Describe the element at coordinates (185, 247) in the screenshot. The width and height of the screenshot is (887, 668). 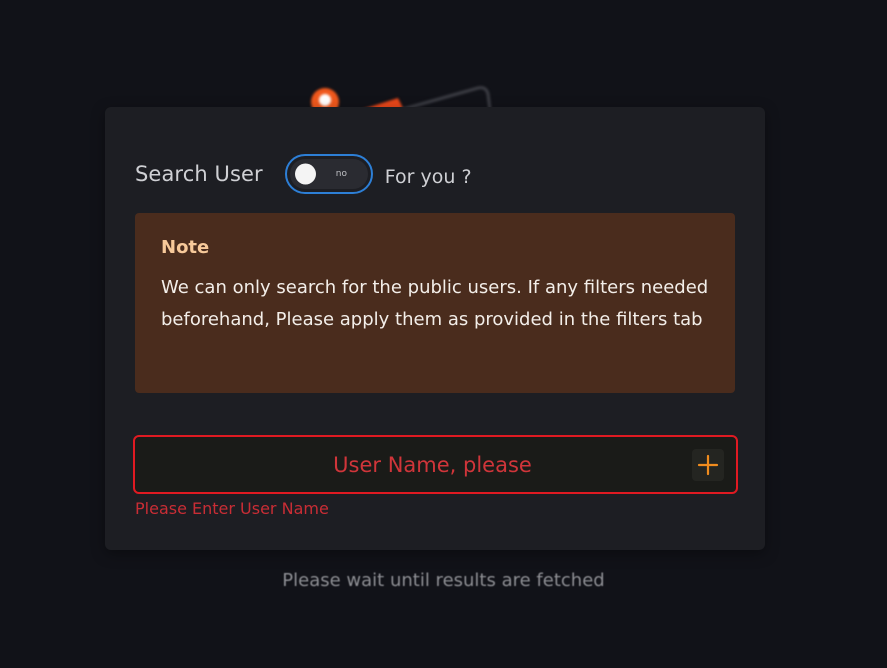
I see `note-title: Note` at that location.